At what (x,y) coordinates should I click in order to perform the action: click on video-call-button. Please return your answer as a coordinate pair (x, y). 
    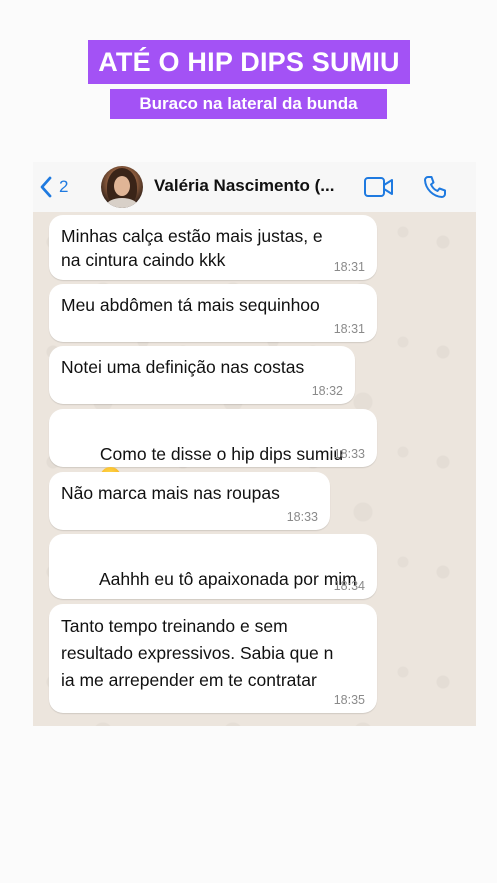
    Looking at the image, I should click on (379, 189).